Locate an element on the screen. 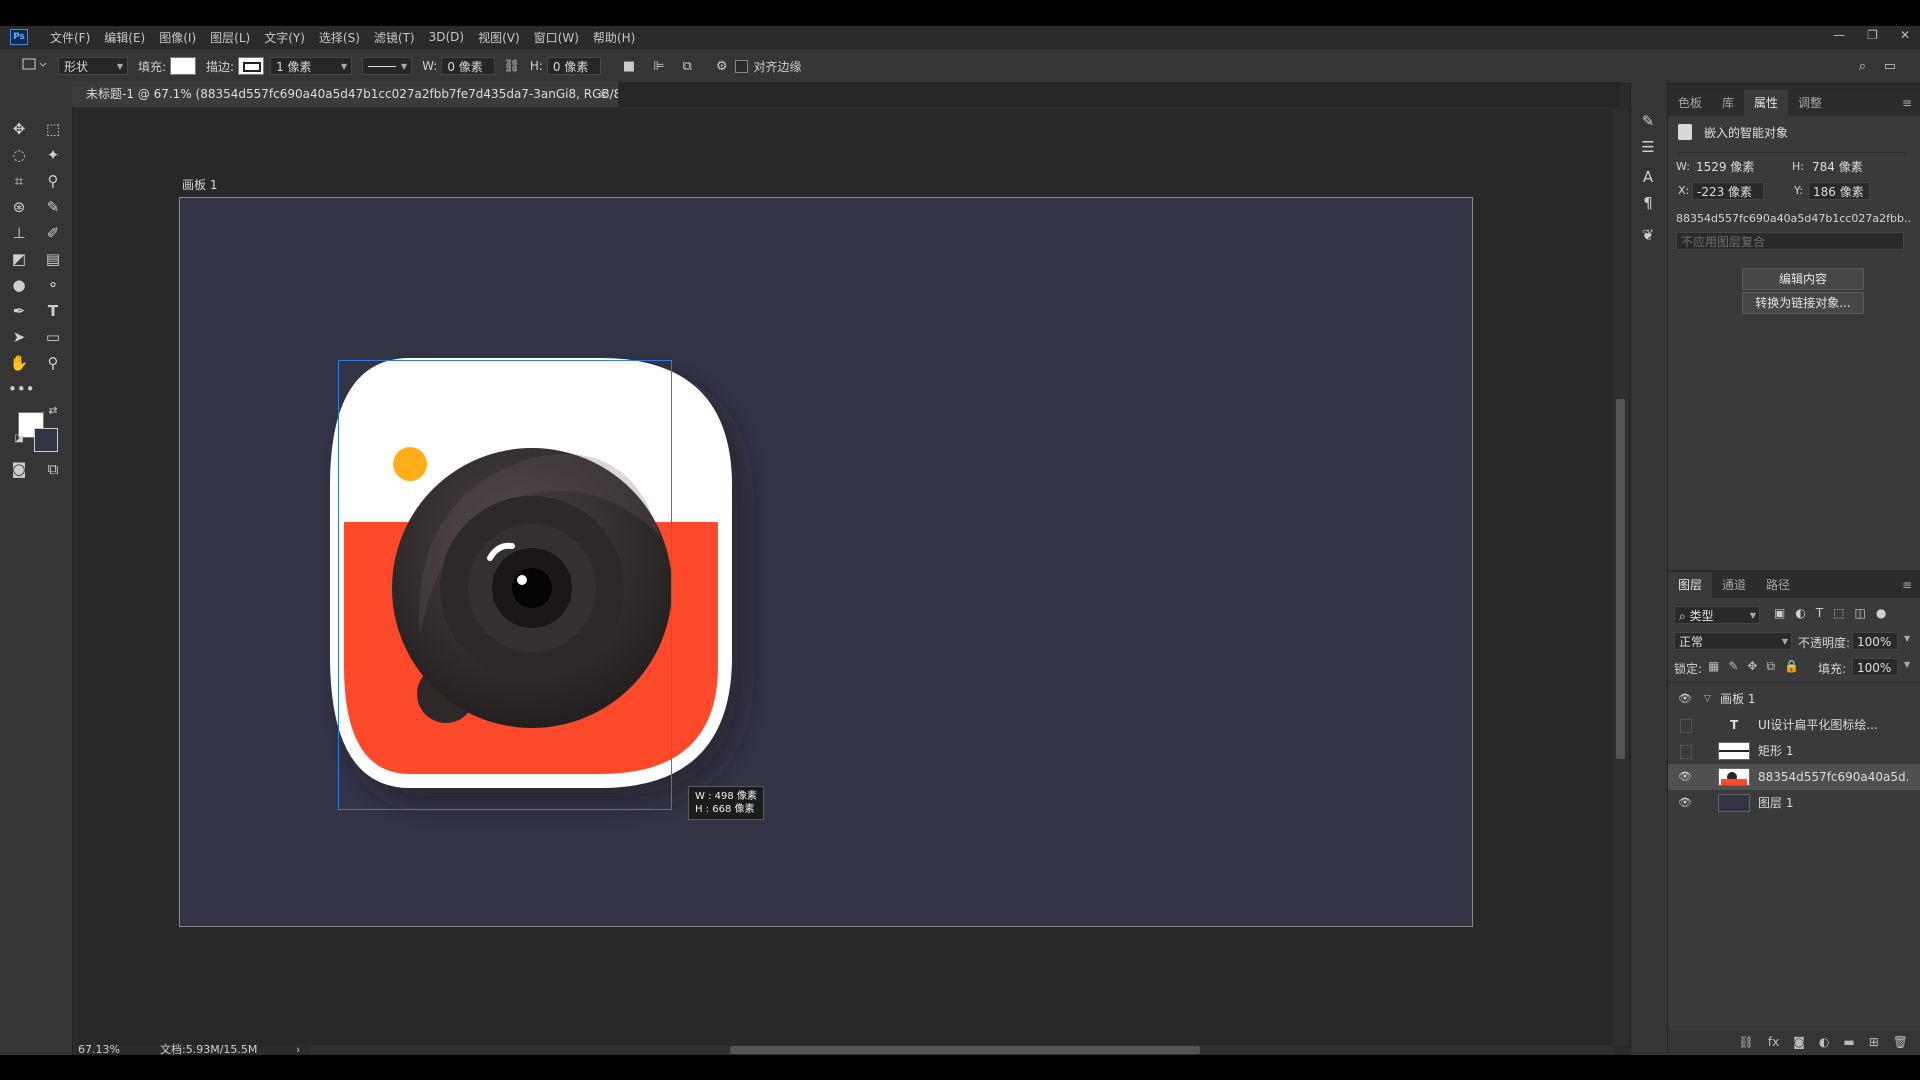 This screenshot has width=1920, height=1080. tab-layers: 图层 is located at coordinates (1690, 585).